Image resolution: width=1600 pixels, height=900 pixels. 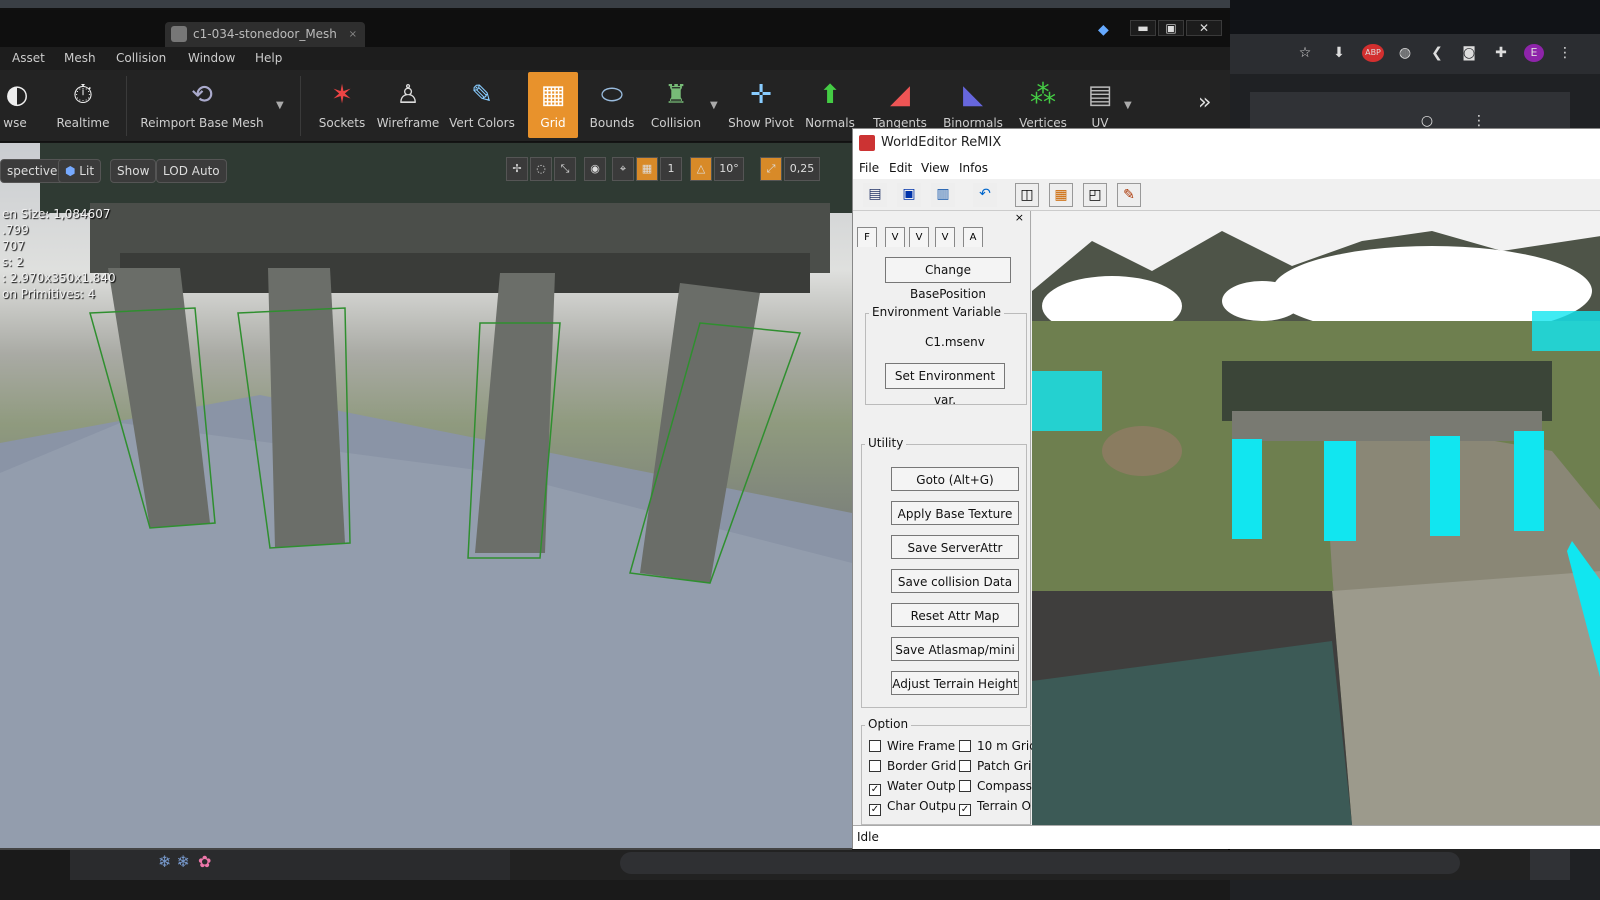 I want to click on star-icon: ☆, so click(x=1305, y=53).